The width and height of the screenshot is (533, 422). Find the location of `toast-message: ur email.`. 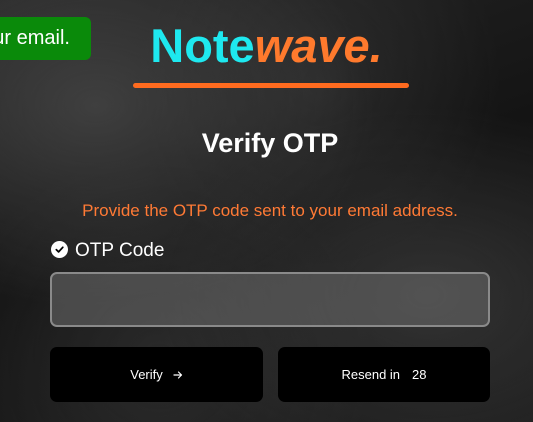

toast-message: ur email. is located at coordinates (35, 38).